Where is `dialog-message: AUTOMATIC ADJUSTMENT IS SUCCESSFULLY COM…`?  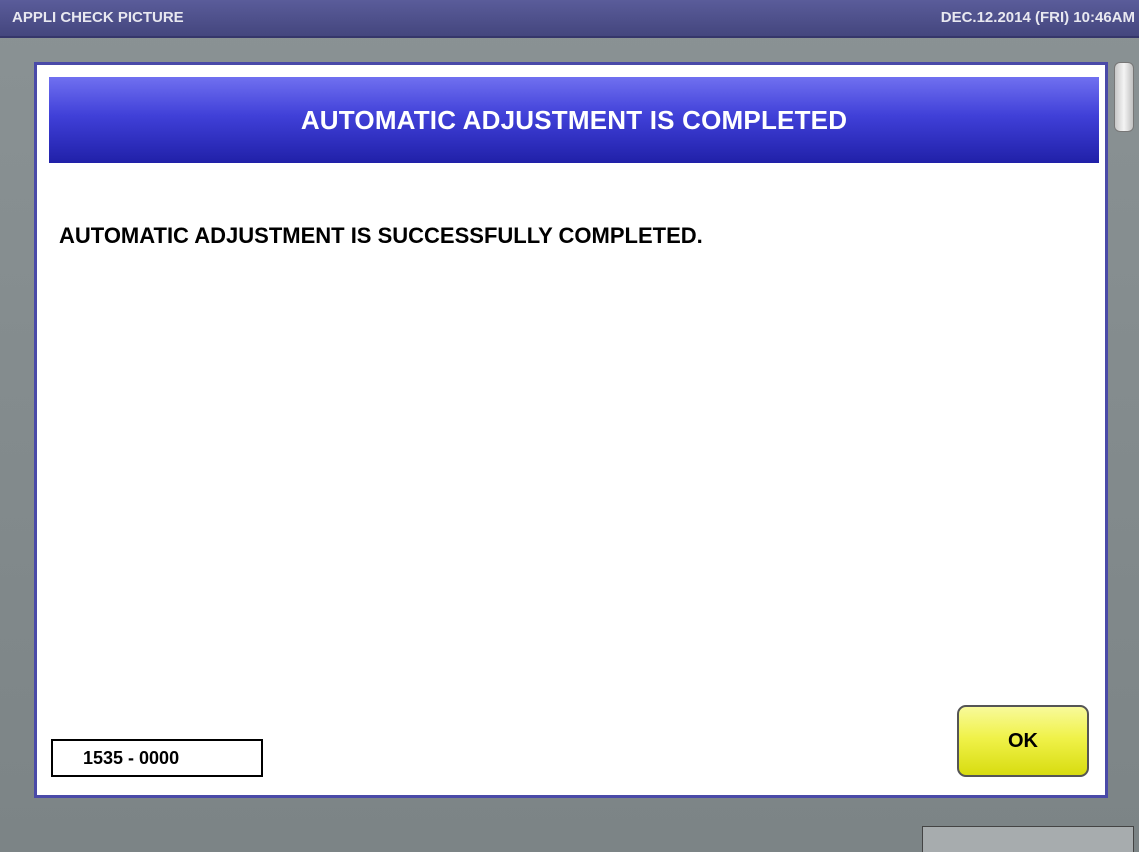 dialog-message: AUTOMATIC ADJUSTMENT IS SUCCESSFULLY COM… is located at coordinates (381, 235).